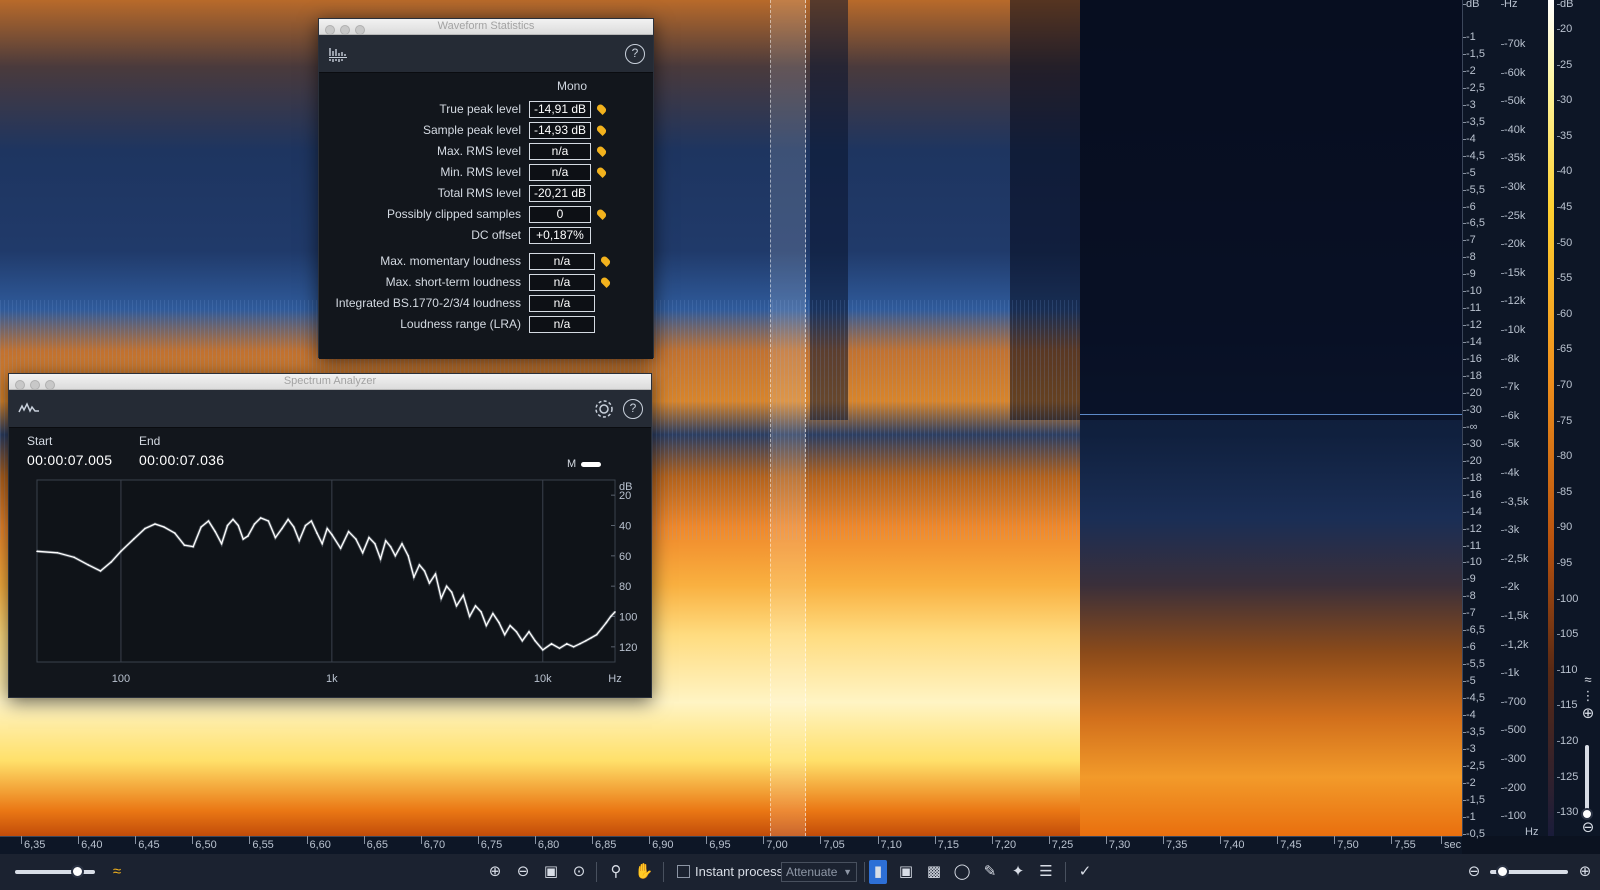 The image size is (1600, 890). Describe the element at coordinates (1061, 843) in the screenshot. I see `time-tick-label: 7,25` at that location.